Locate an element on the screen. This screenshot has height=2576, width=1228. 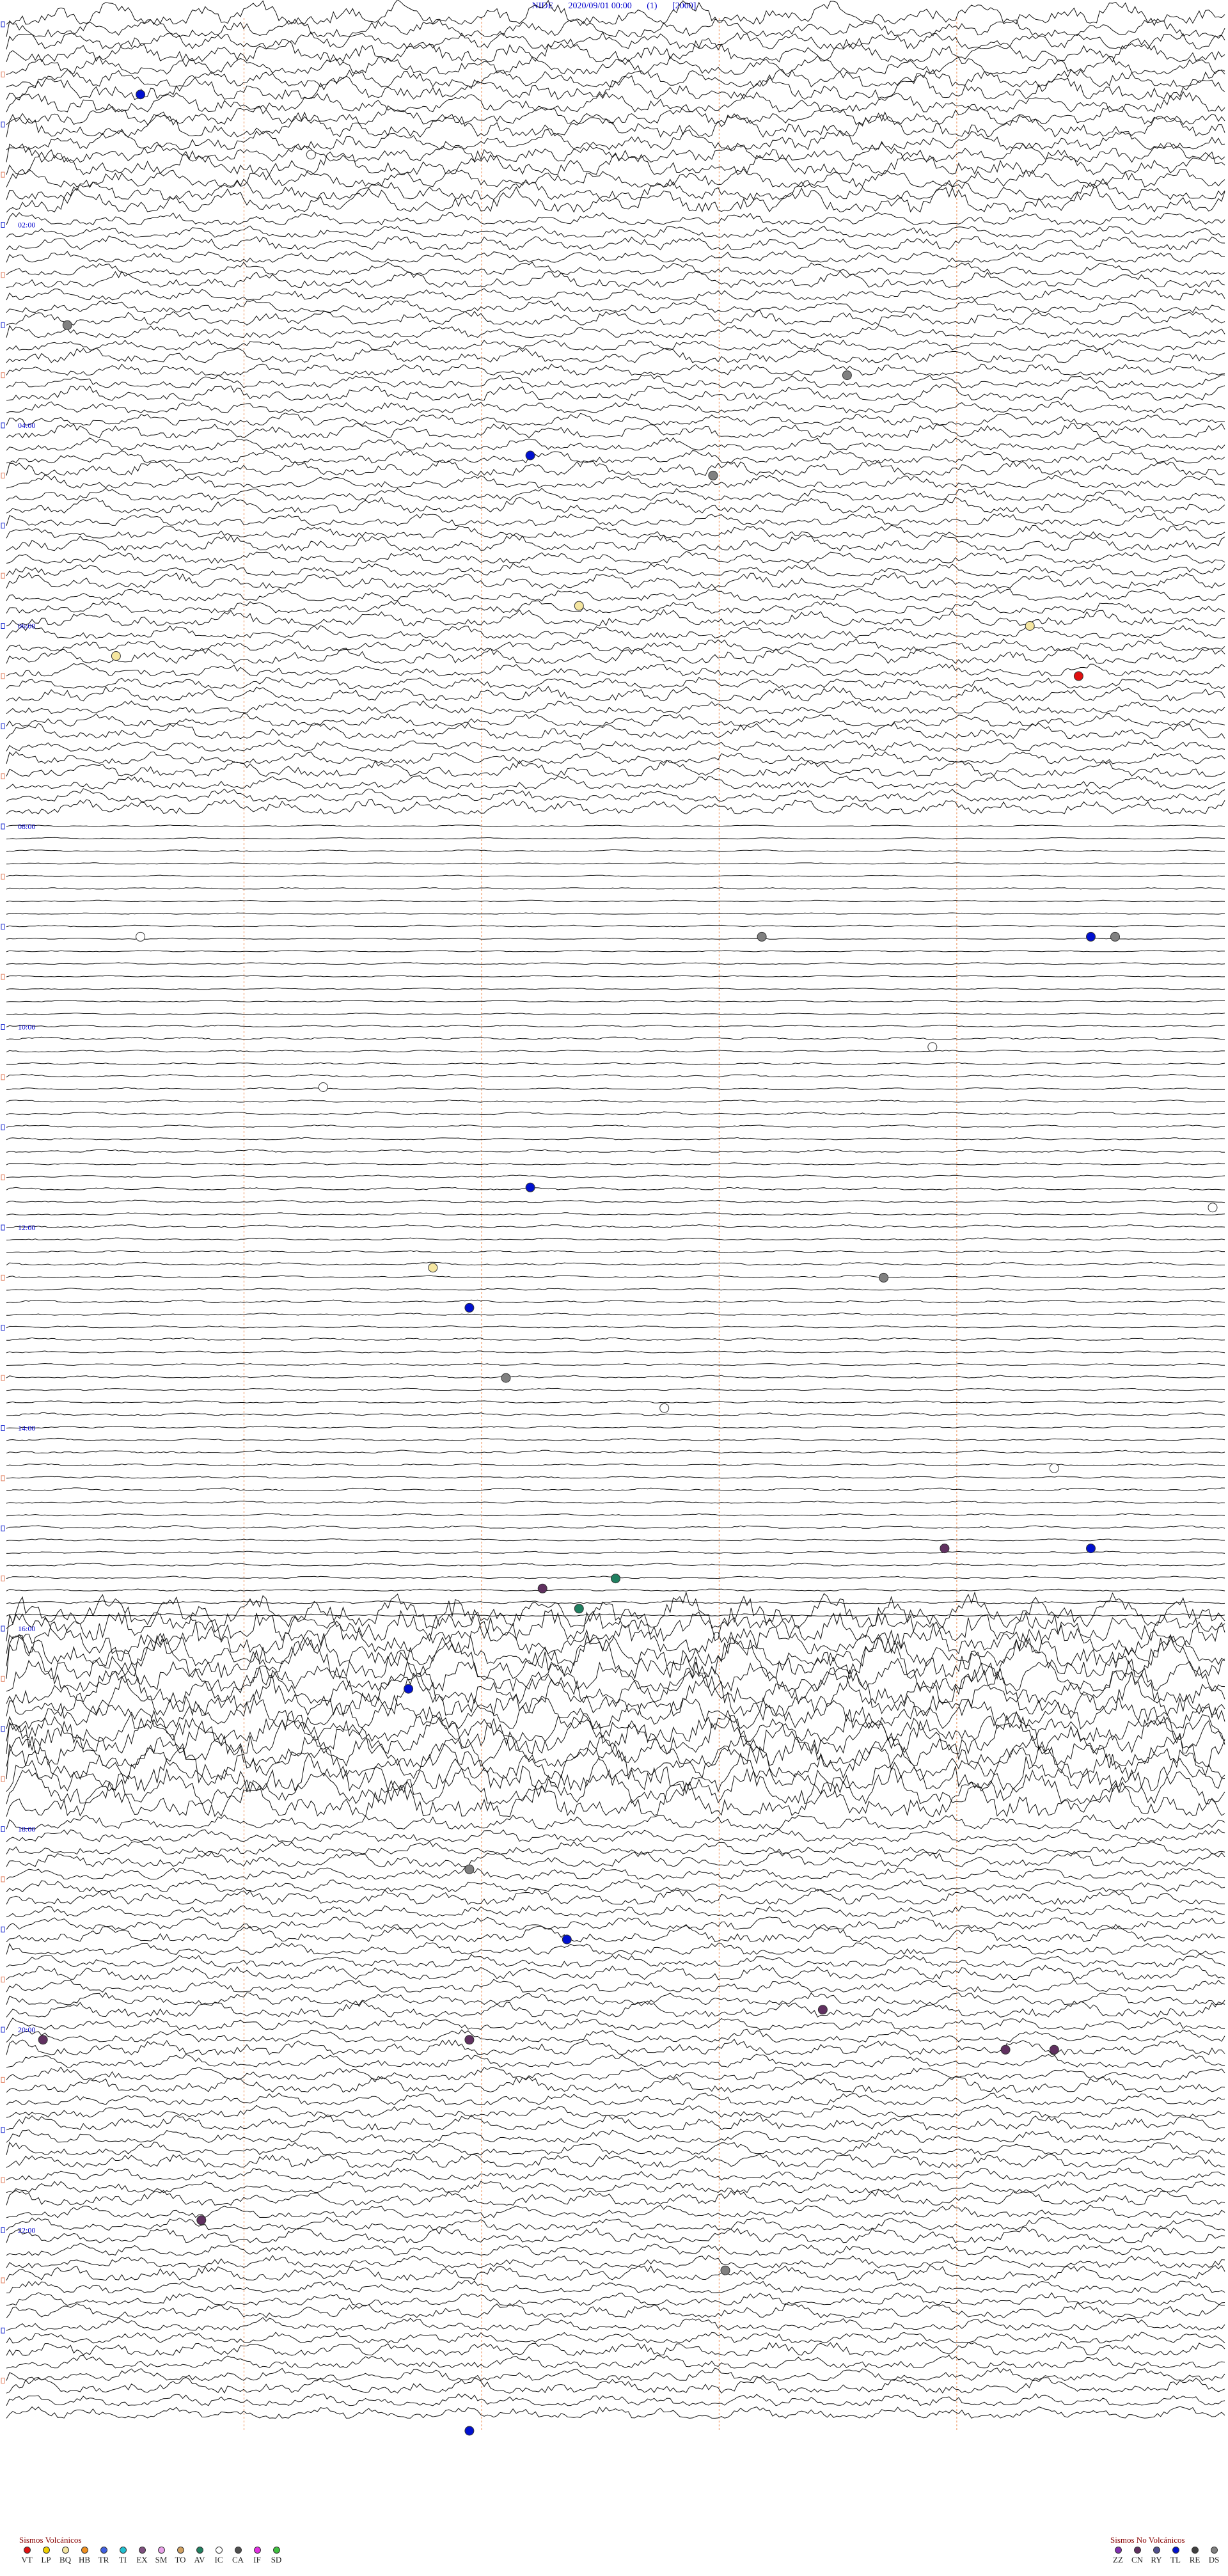
legend-volcanic-item-if: IF is located at coordinates (257, 2556).